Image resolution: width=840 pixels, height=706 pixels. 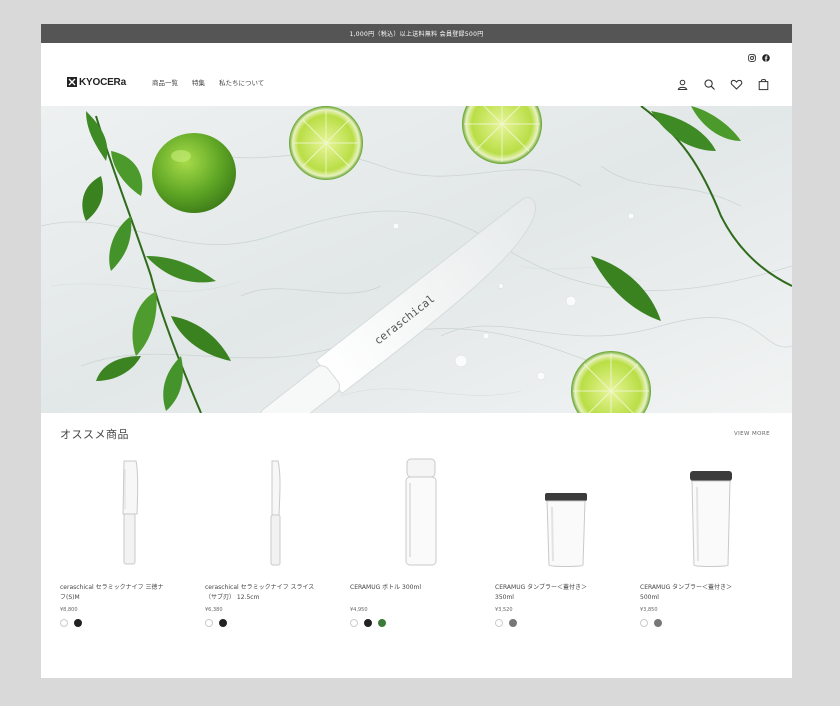 What do you see at coordinates (359, 610) in the screenshot?
I see `product-price: ¥4,950` at bounding box center [359, 610].